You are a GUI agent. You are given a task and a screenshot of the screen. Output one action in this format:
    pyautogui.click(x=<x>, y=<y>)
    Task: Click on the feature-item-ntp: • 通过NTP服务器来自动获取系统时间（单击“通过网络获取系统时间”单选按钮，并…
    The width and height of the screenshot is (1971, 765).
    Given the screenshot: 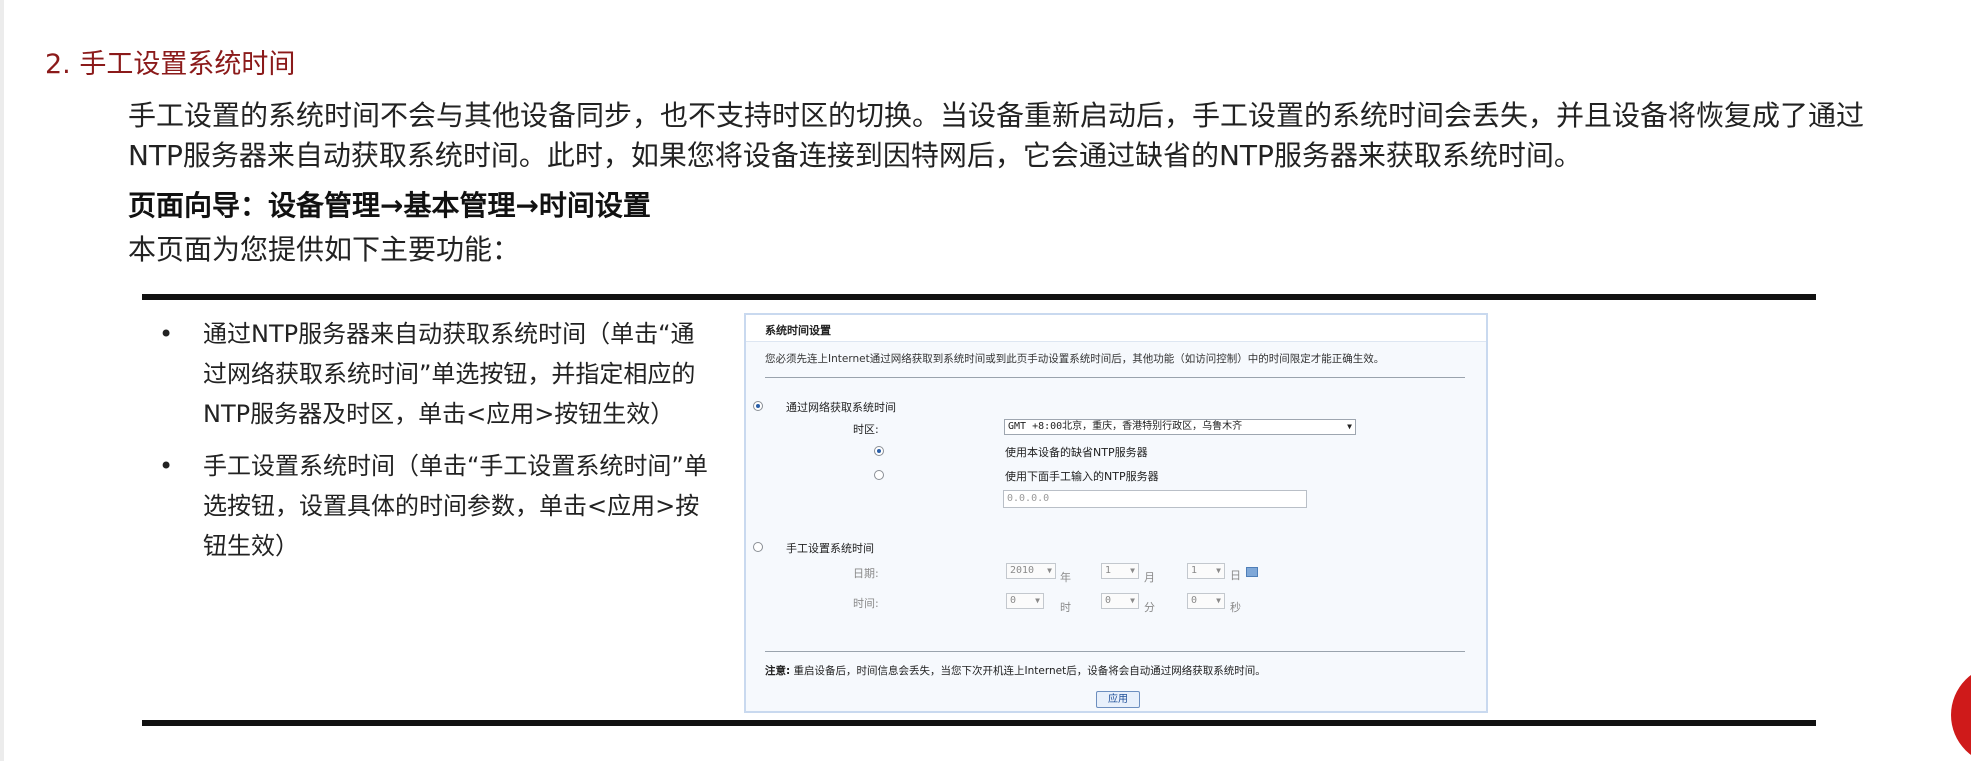 What is the action you would take?
    pyautogui.click(x=435, y=374)
    